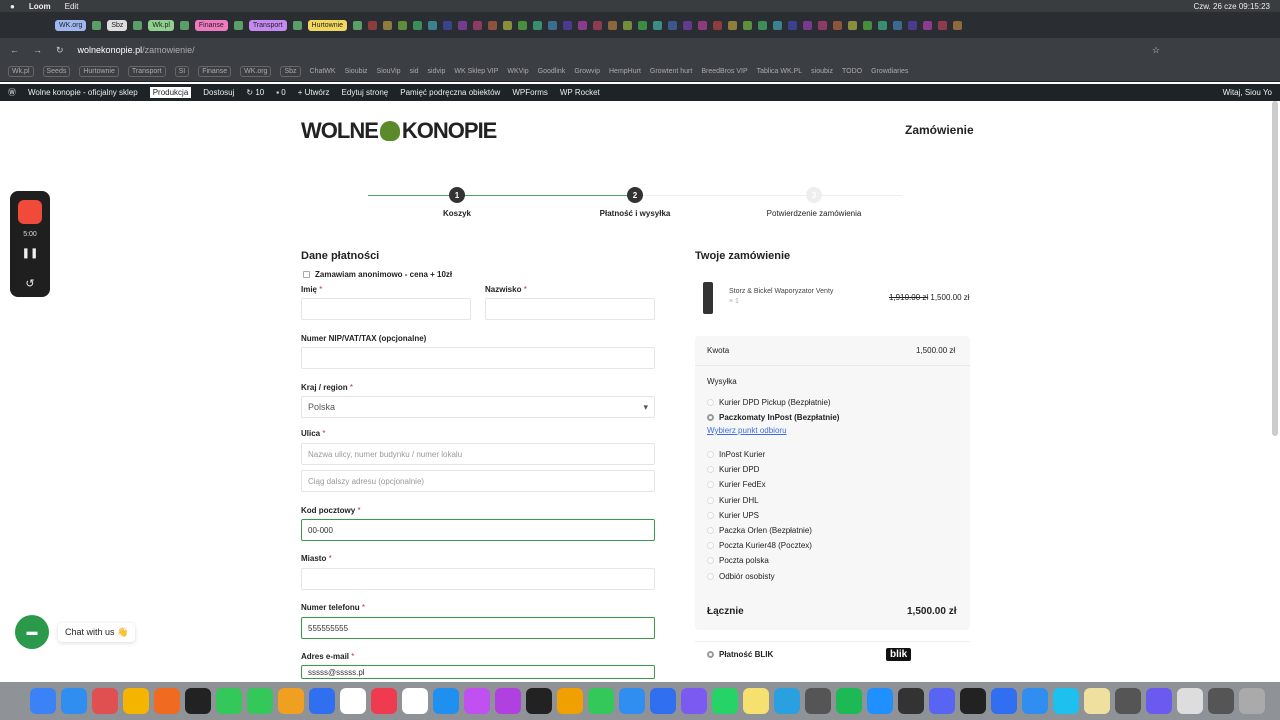 The image size is (1280, 720). I want to click on comments-link: ▪ 0, so click(281, 92).